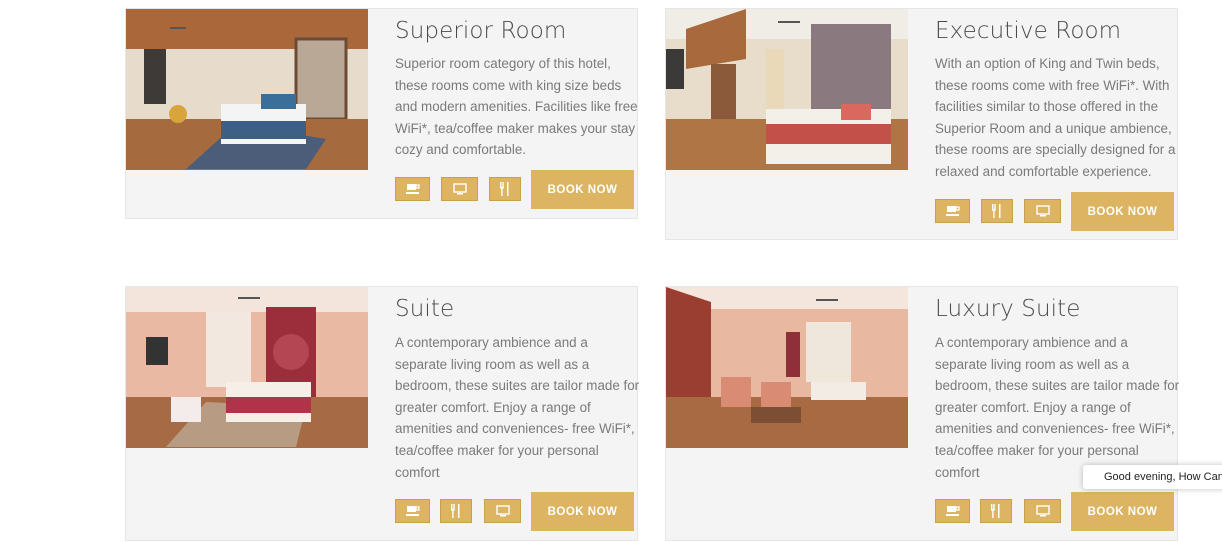 The image size is (1222, 542). Describe the element at coordinates (481, 31) in the screenshot. I see `room-title: Superior Room` at that location.